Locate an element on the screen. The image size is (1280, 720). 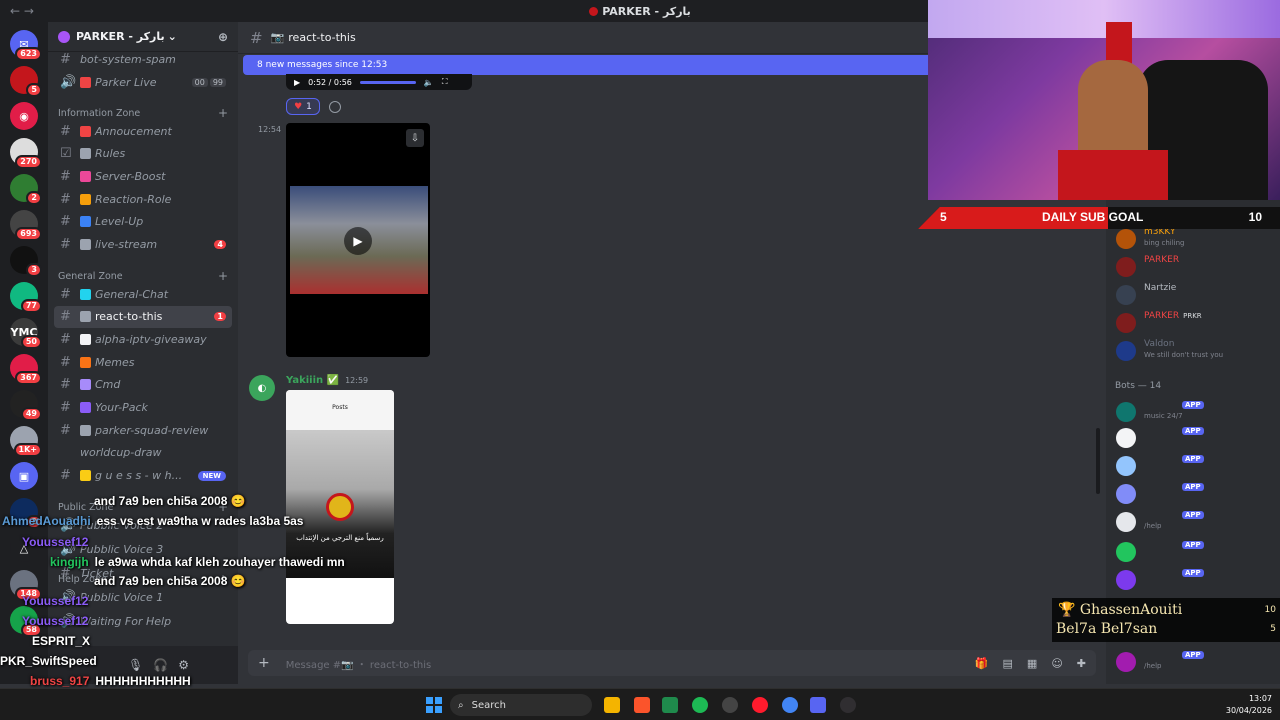
message-composer: + Message #📷 ・ react-to-this 🎁 ▤ ▦ ☺ ✚ is located at coordinates (672, 663).